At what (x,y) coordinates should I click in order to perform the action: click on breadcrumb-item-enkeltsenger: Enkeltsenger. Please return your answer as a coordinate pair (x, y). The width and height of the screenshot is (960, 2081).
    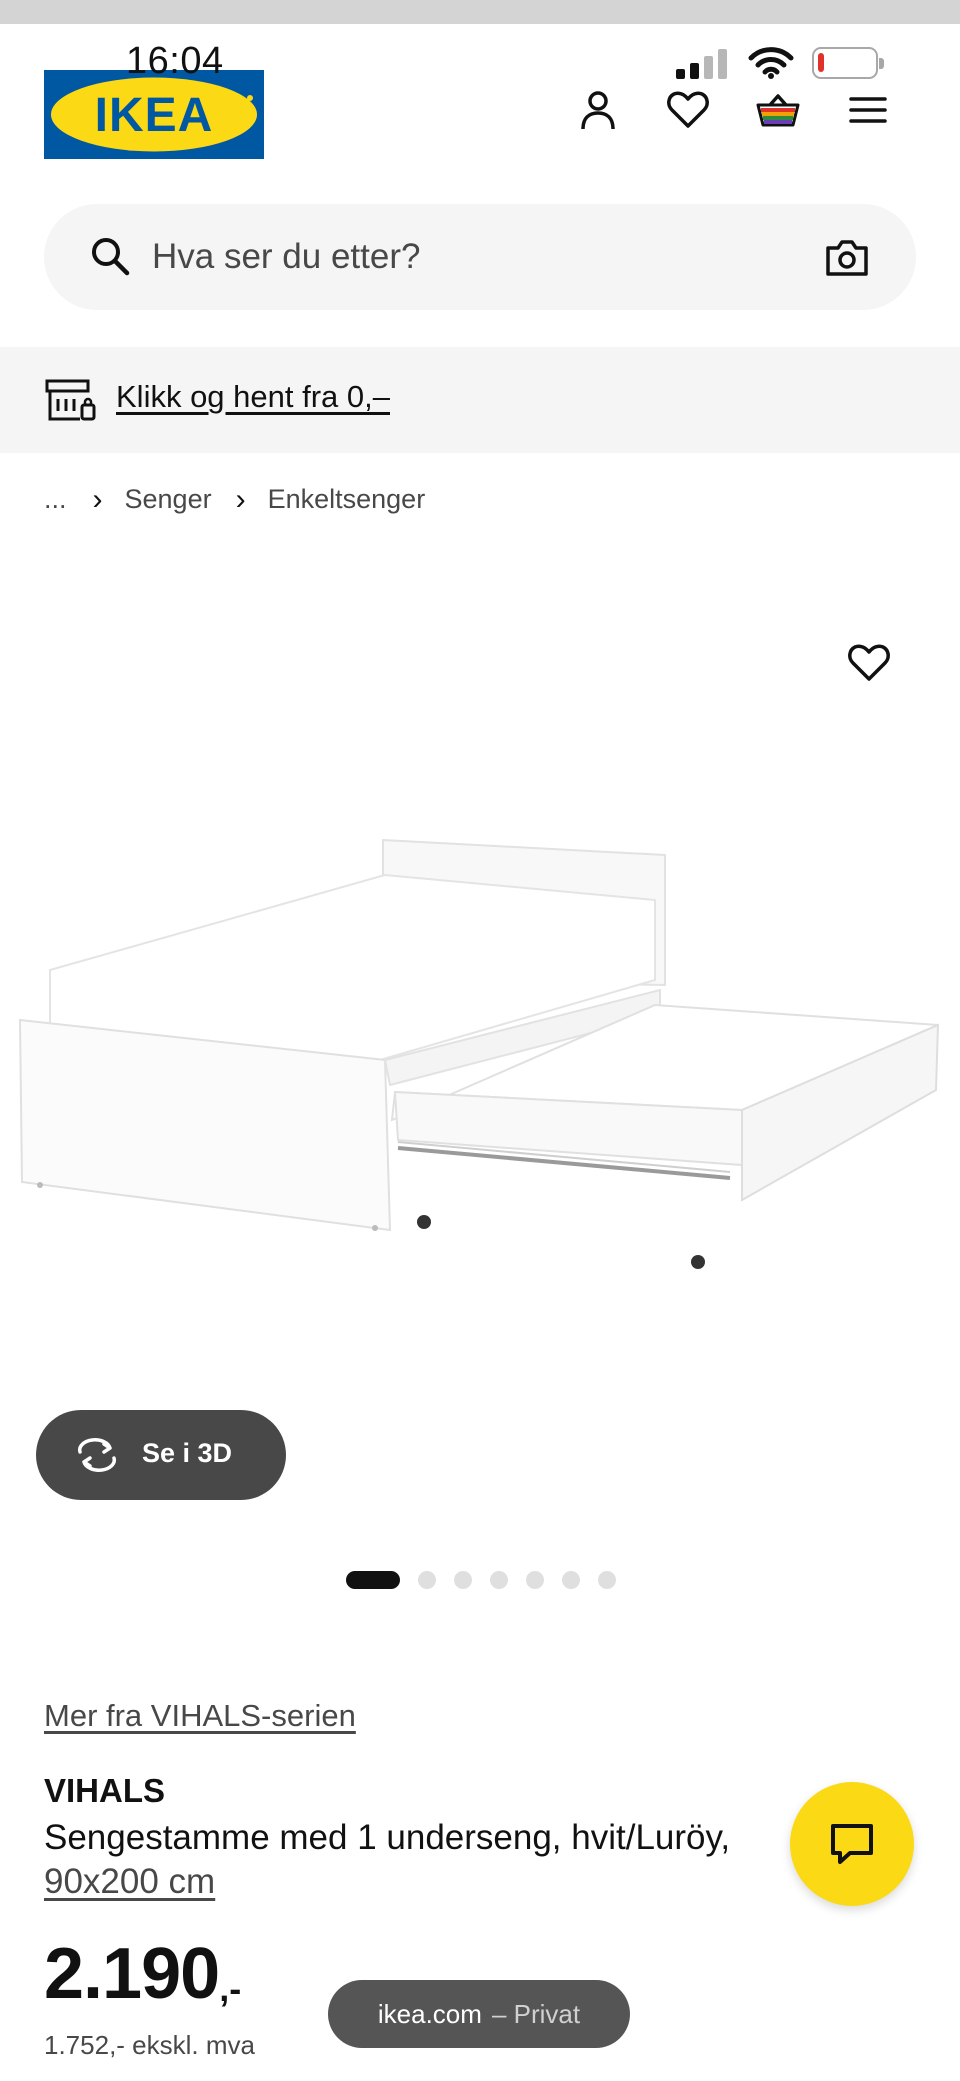
    Looking at the image, I should click on (347, 499).